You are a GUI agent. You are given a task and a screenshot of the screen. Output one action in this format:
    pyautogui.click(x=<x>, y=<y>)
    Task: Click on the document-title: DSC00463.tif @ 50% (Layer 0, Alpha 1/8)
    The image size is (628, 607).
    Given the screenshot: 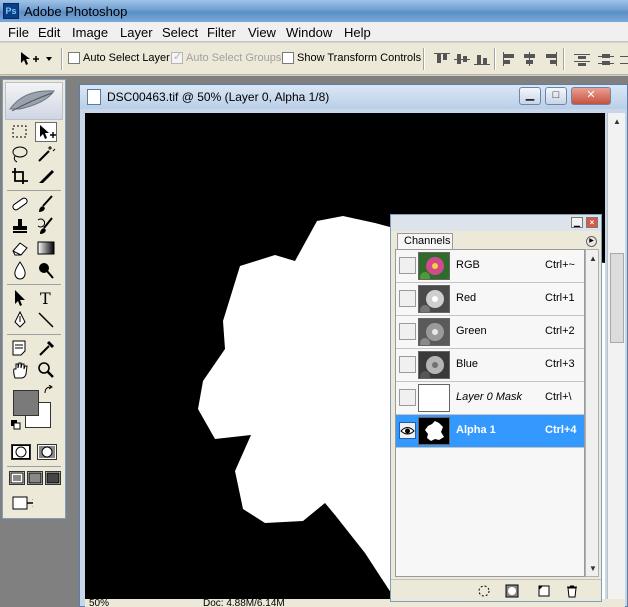 What is the action you would take?
    pyautogui.click(x=218, y=97)
    